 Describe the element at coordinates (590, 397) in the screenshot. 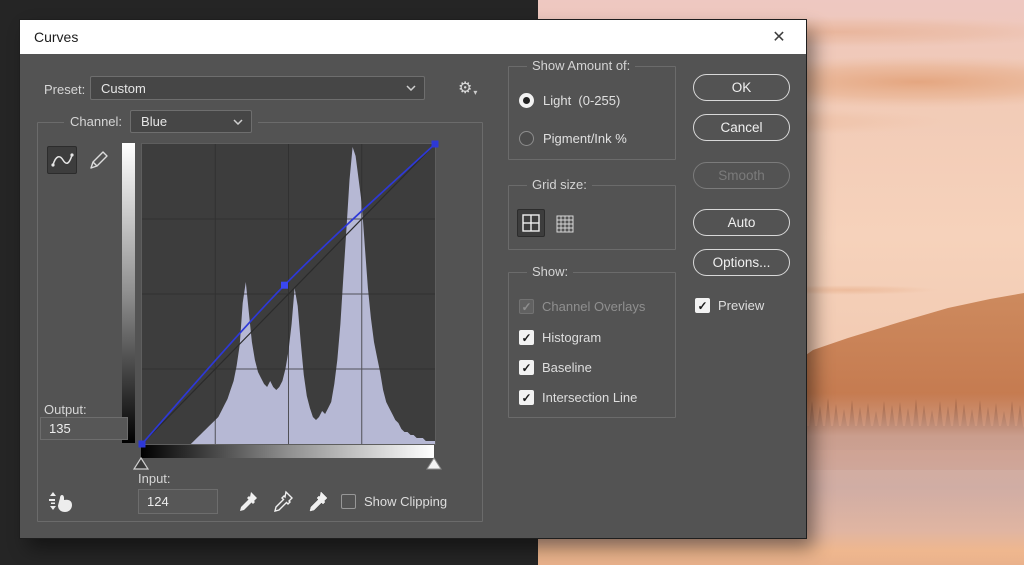

I see `intersection-line-label: Intersection Line` at that location.